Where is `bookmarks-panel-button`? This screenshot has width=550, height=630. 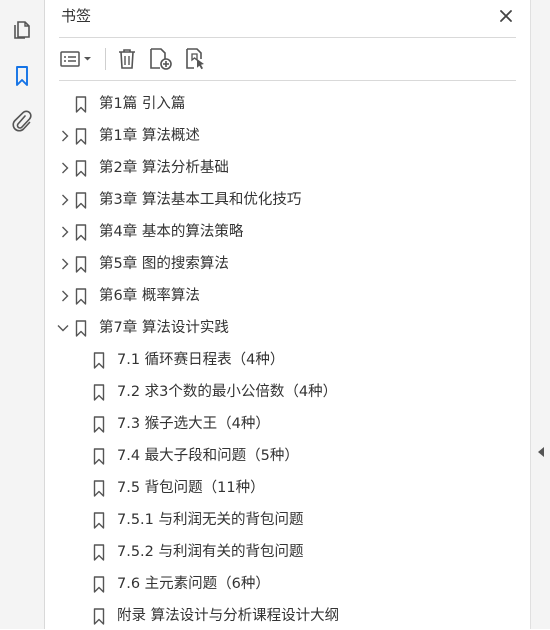 bookmarks-panel-button is located at coordinates (22, 76).